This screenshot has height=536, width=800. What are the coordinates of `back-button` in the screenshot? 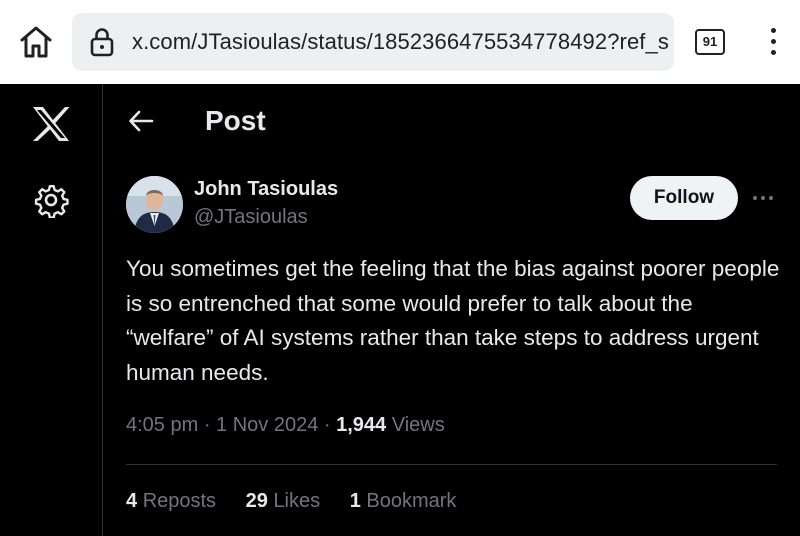 It's located at (141, 121).